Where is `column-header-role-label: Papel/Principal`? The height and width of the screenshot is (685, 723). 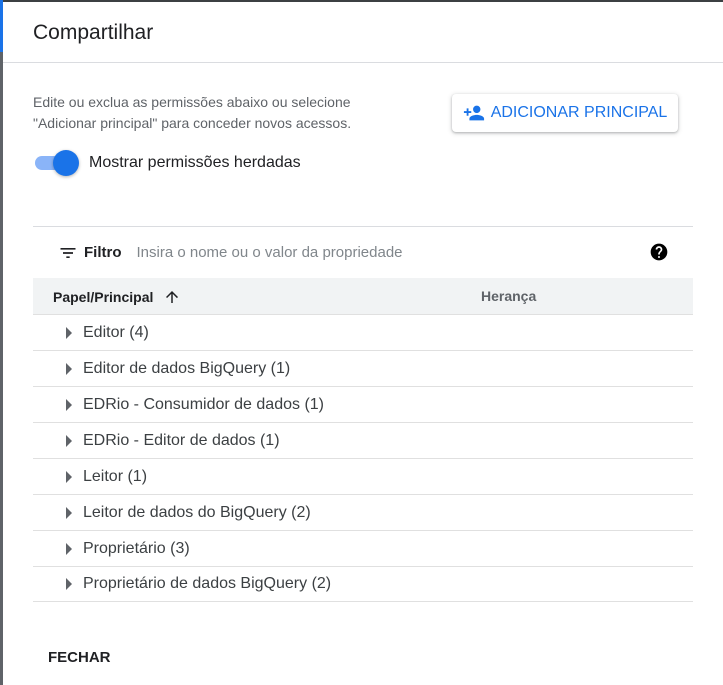
column-header-role-label: Papel/Principal is located at coordinates (103, 297).